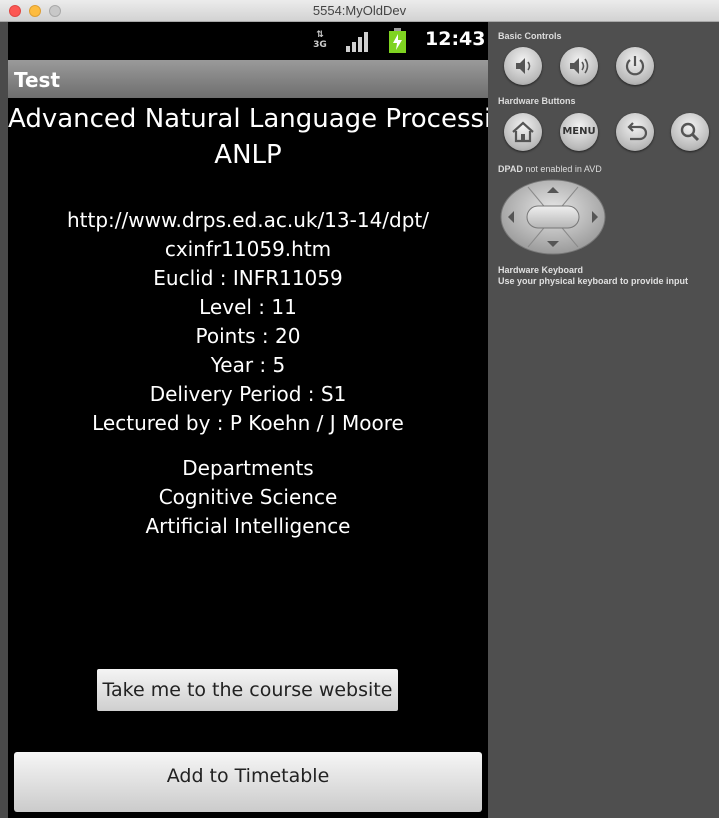 This screenshot has height=818, width=719. I want to click on basic-controls-label: Basic Controls, so click(530, 36).